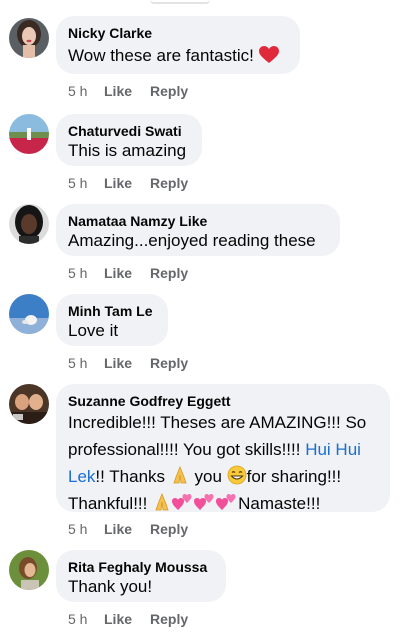 The height and width of the screenshot is (640, 407). What do you see at coordinates (237, 475) in the screenshot?
I see `grinning-face-icon` at bounding box center [237, 475].